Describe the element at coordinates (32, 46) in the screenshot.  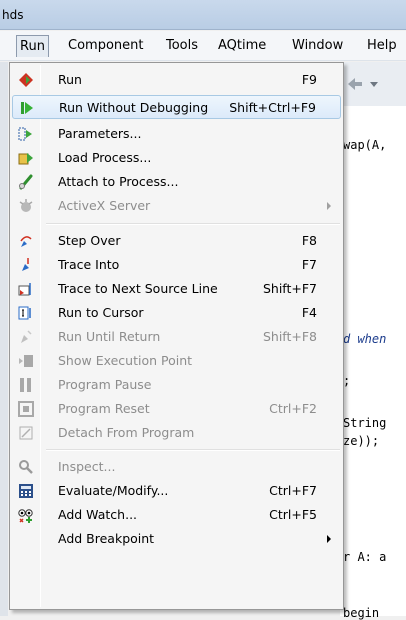
I see `menu-run: Run` at that location.